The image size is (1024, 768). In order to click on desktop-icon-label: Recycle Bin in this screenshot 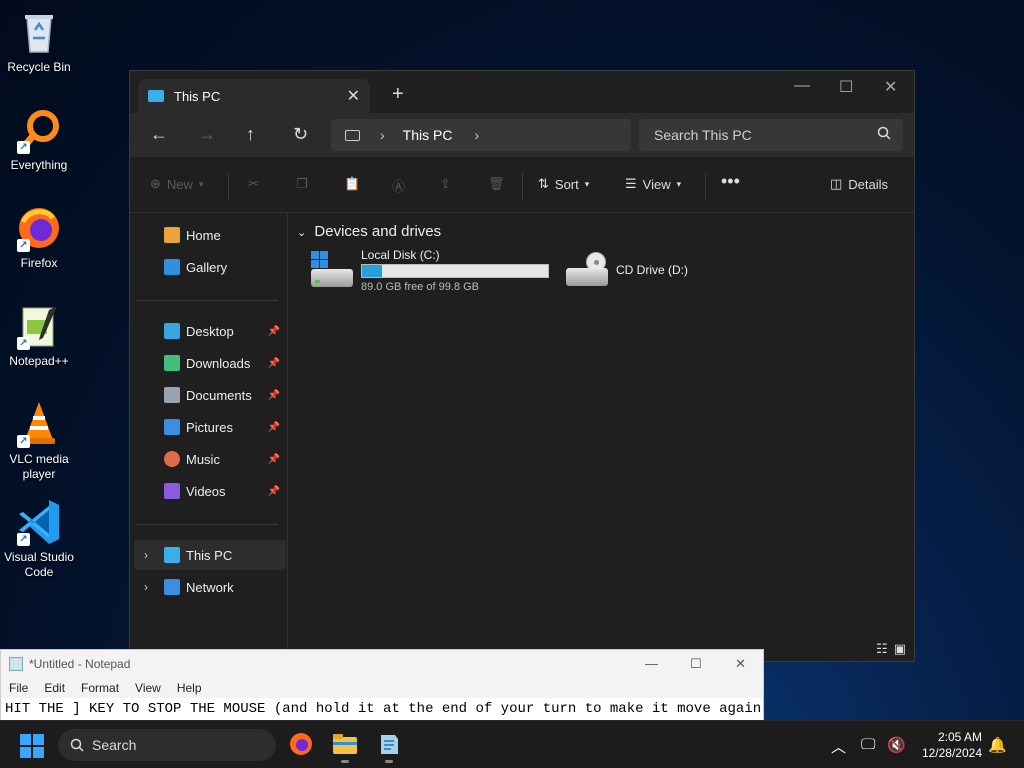, I will do `click(39, 67)`.